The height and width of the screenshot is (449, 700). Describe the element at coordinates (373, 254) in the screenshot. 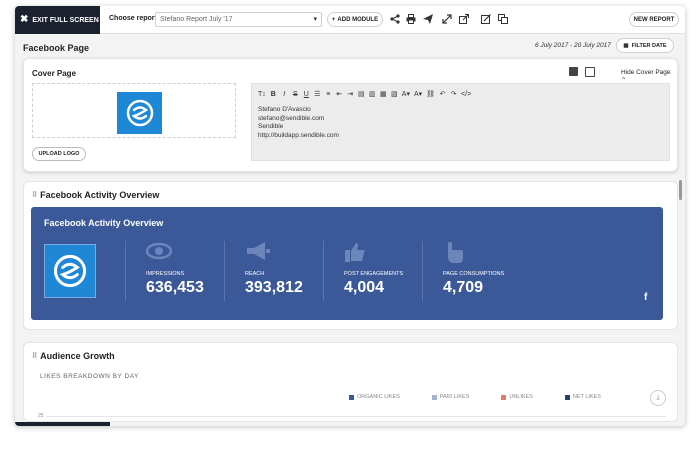

I see `thumbs-up-icon` at that location.